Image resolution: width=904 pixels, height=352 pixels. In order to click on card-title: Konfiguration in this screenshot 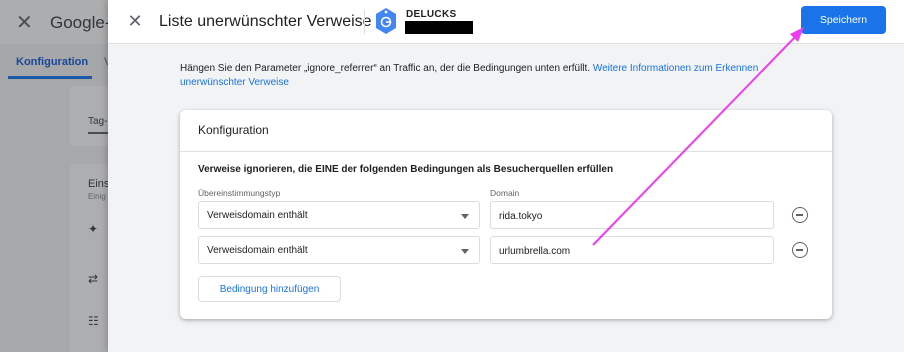, I will do `click(233, 130)`.